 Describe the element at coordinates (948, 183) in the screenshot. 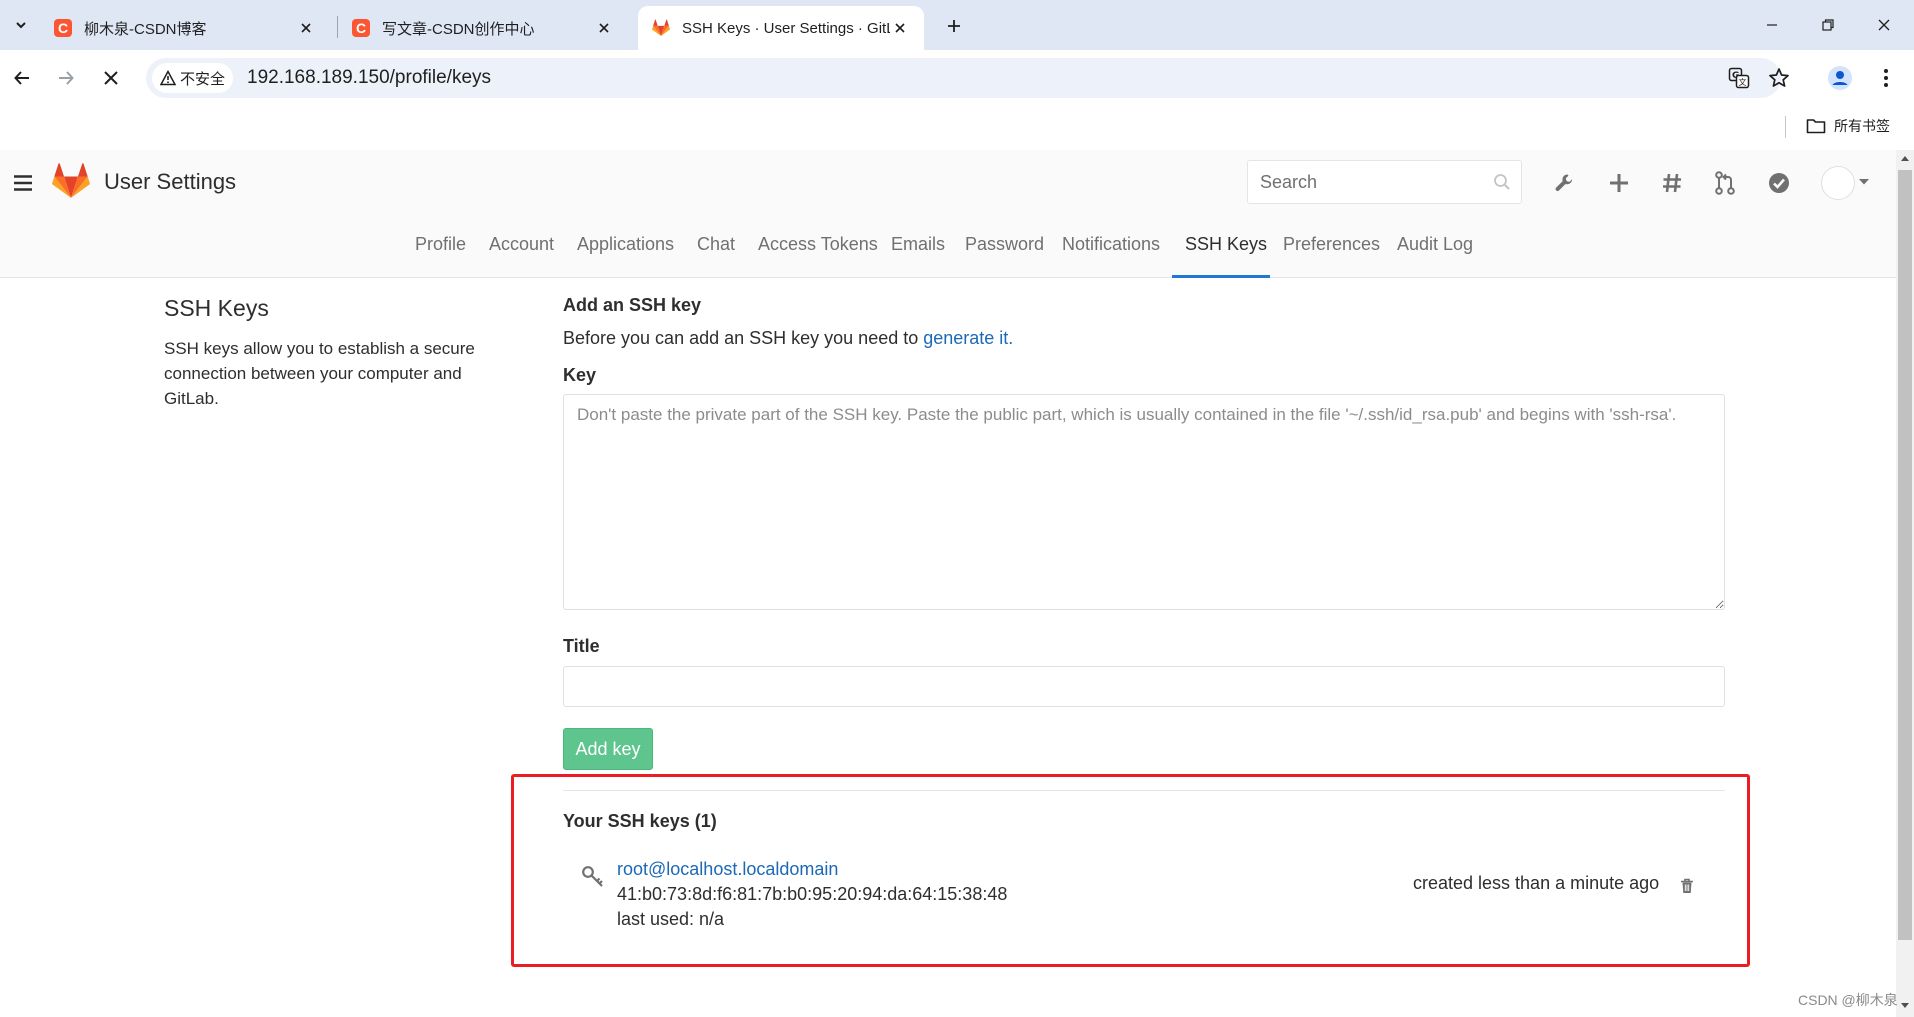

I see `gitlab-header: User Settings` at that location.